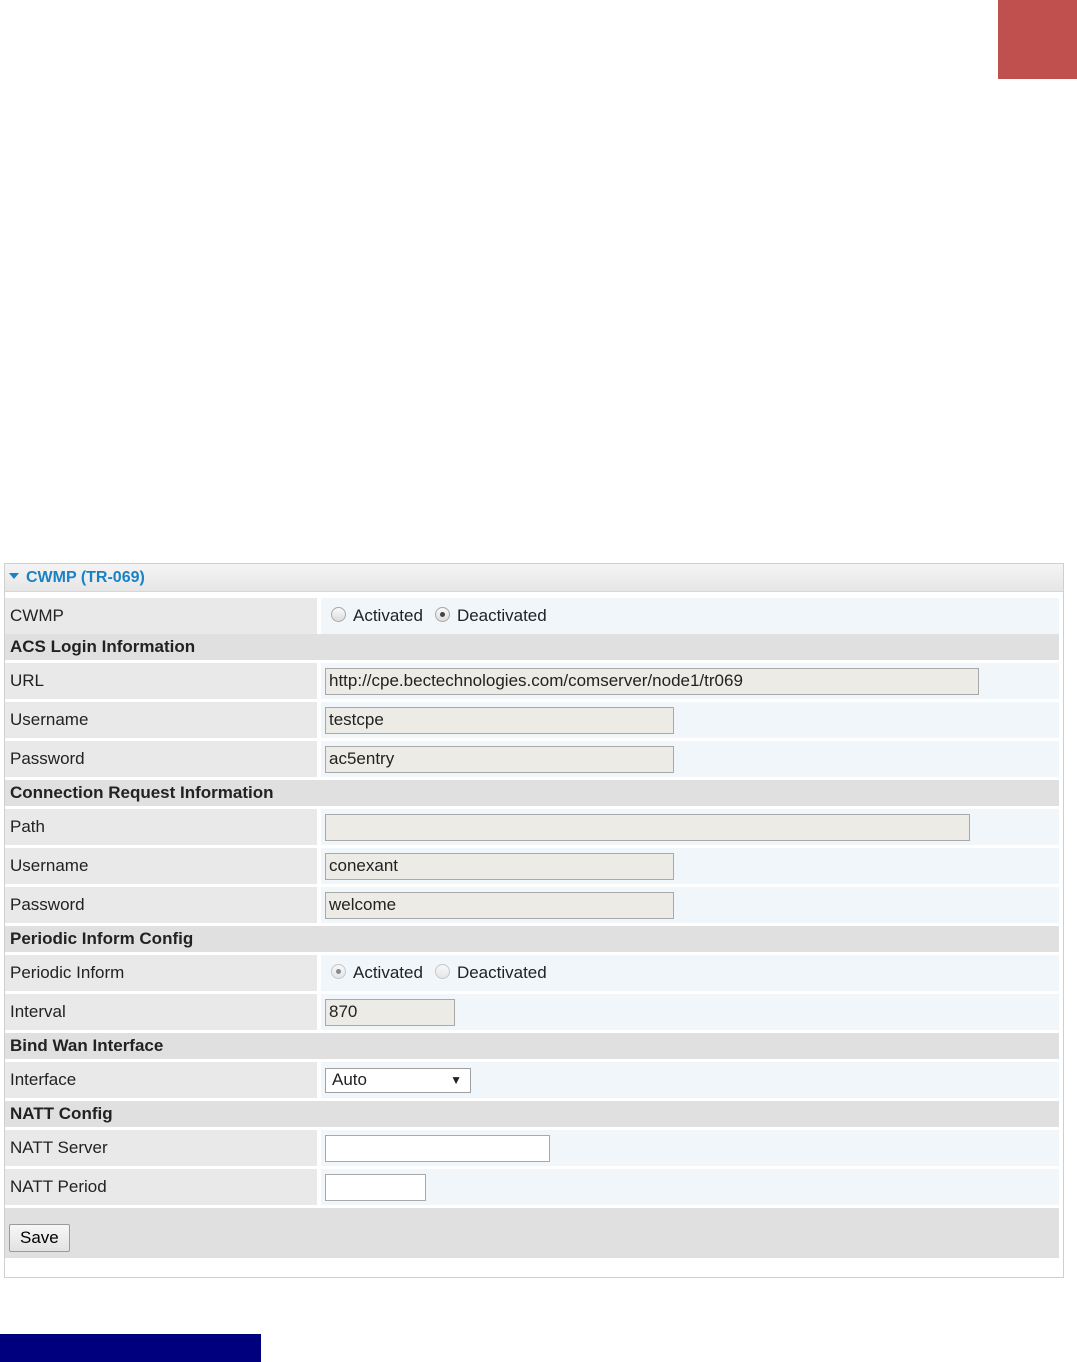  I want to click on acs-password-row: Password, so click(532, 759).